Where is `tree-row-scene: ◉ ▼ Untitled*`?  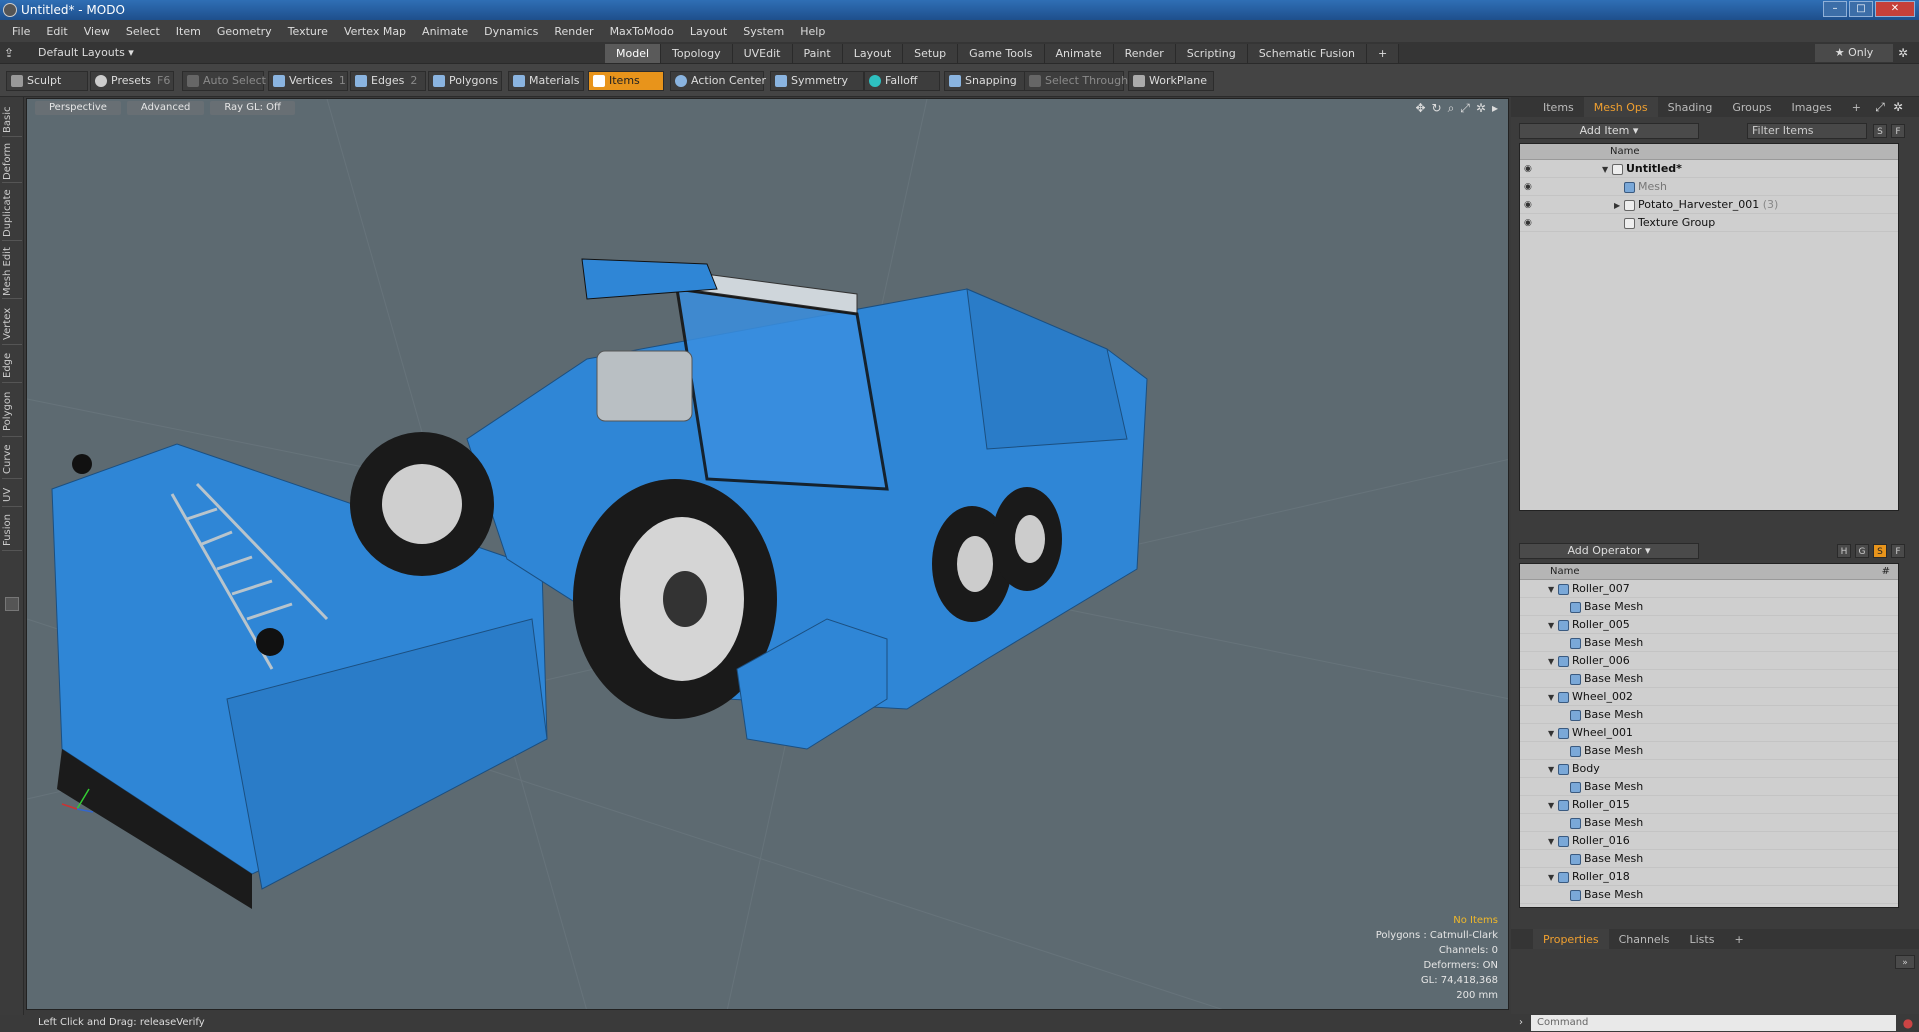
tree-row-scene: ◉ ▼ Untitled* is located at coordinates (1709, 169).